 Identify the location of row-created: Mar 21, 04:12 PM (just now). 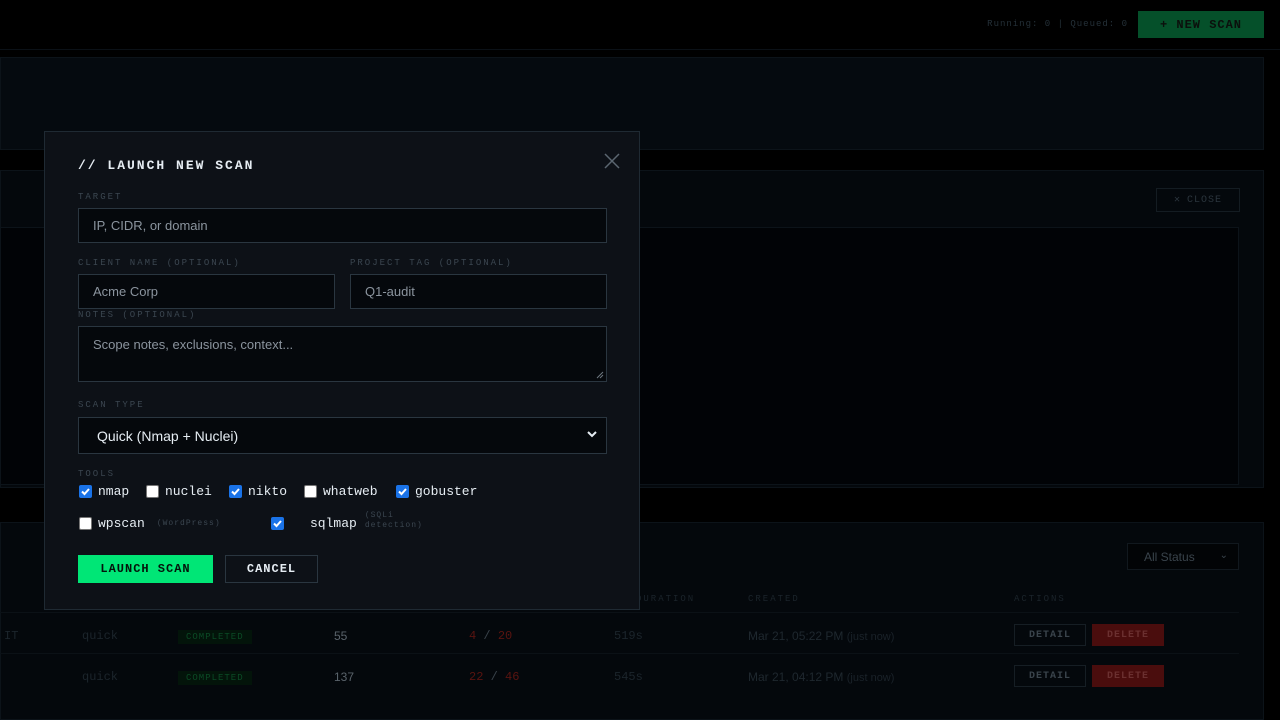
(821, 677).